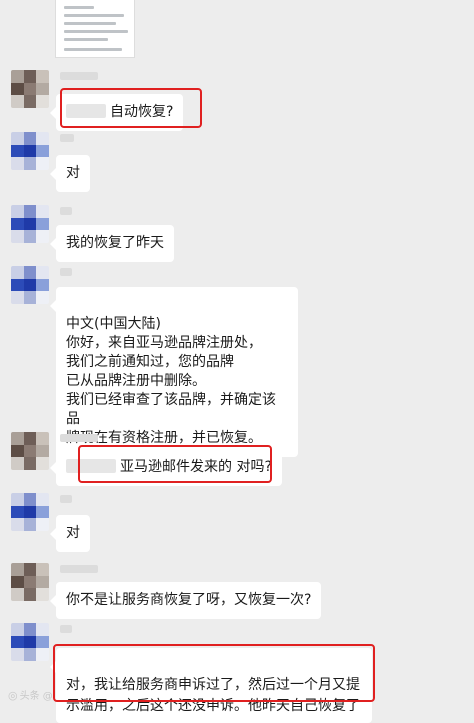  I want to click on message-text: 我的恢复了昨天, so click(115, 243).